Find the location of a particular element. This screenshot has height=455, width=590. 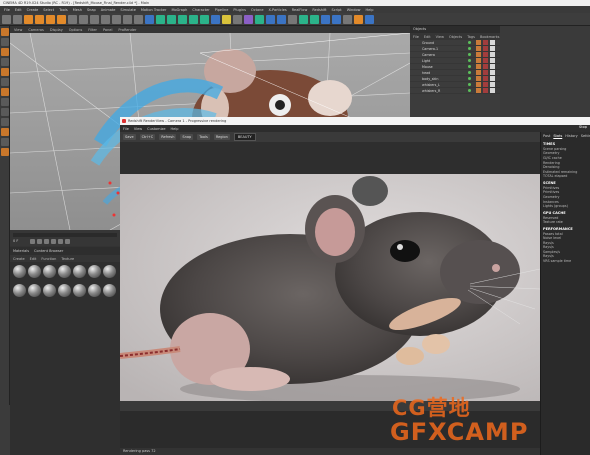

object-row: whiskers_R is located at coordinates (455, 91).